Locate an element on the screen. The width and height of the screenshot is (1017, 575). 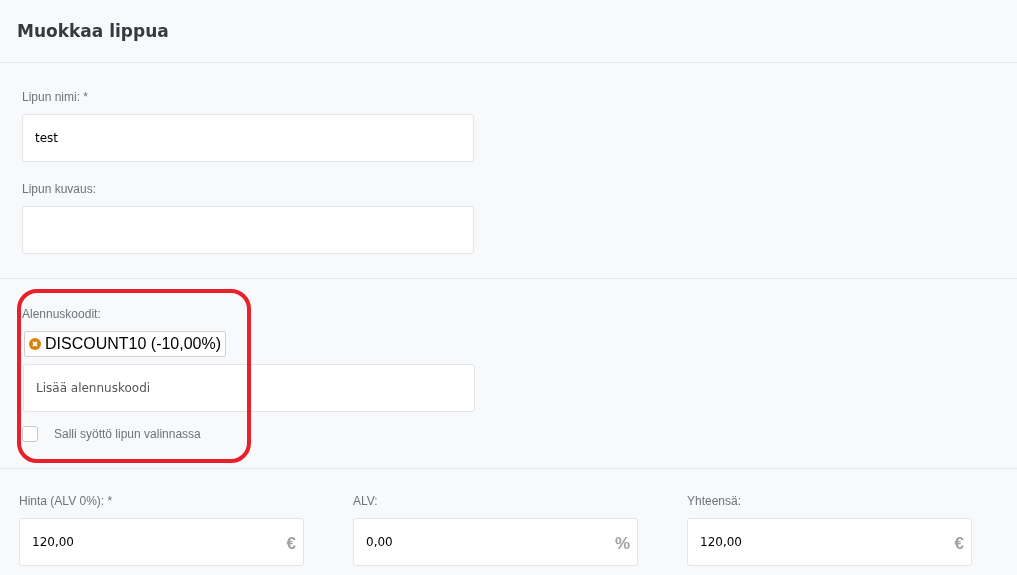
field-label: Hinta (ALV 0%): * is located at coordinates (66, 501).